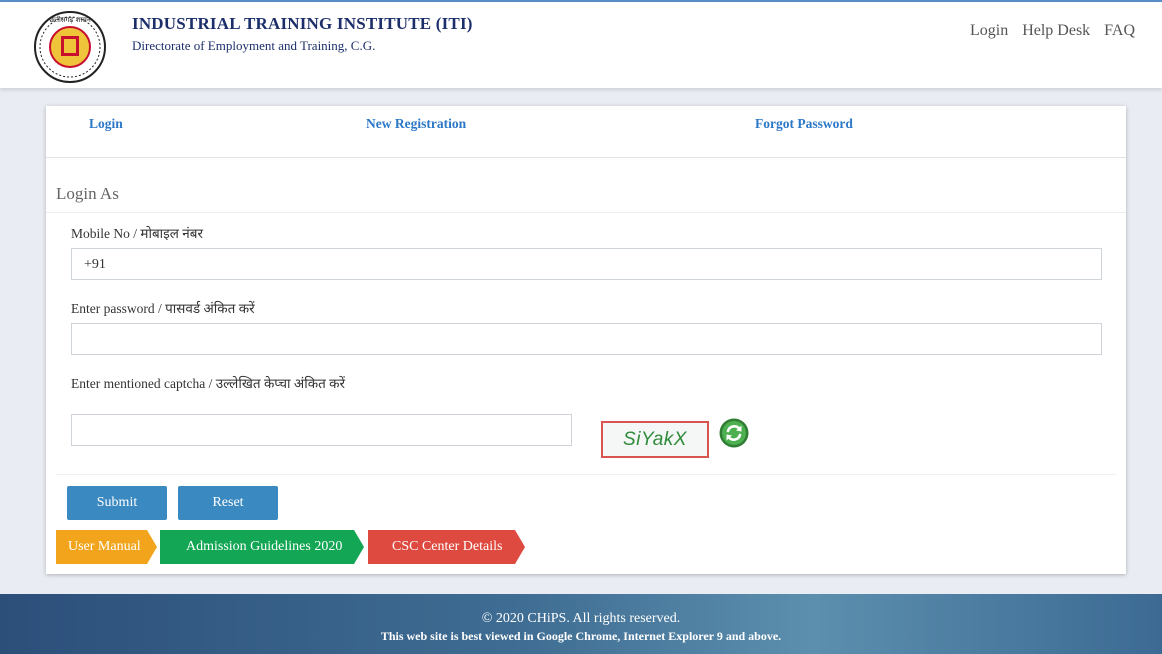  I want to click on login-as-heading: Login As, so click(87, 193).